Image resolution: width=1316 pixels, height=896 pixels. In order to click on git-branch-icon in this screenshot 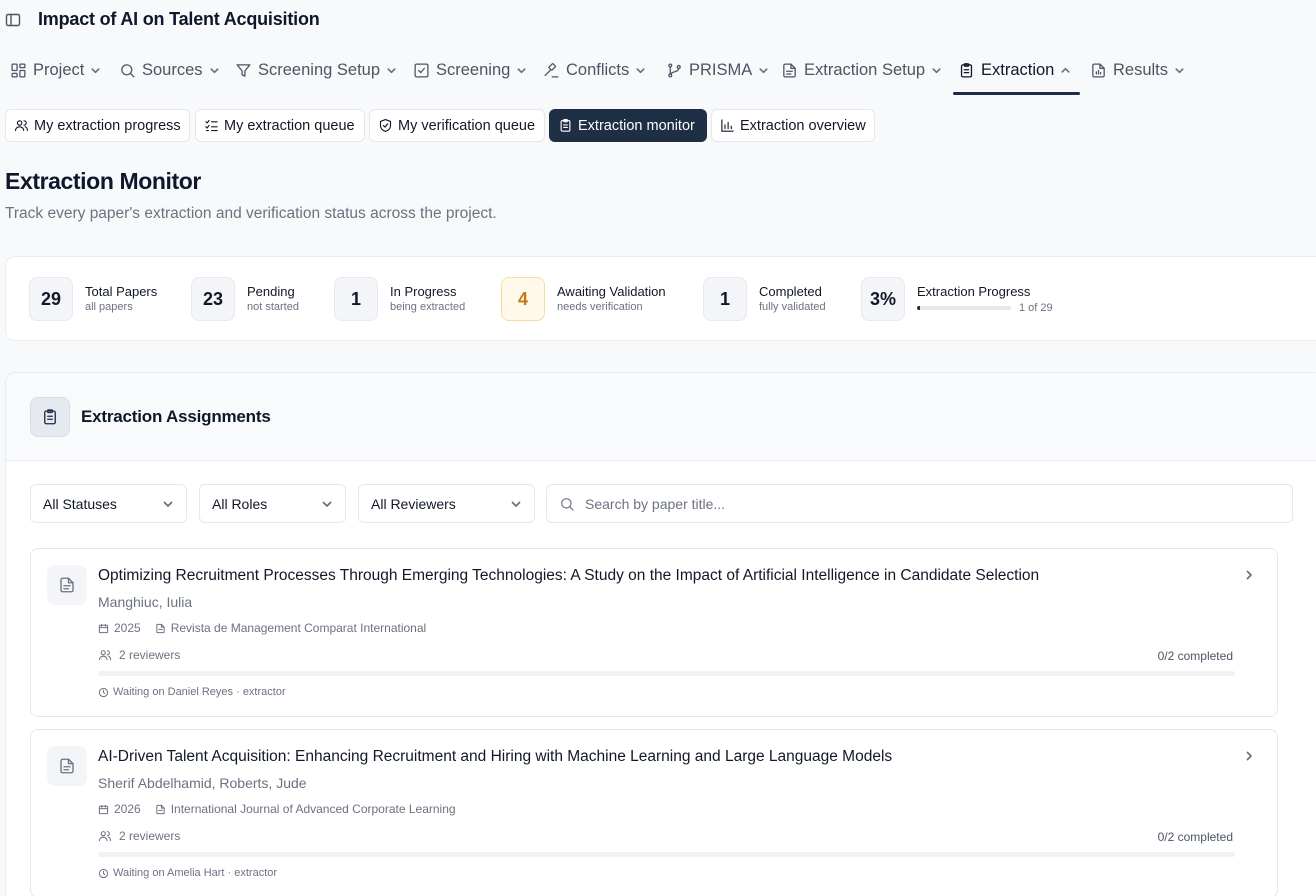, I will do `click(674, 70)`.